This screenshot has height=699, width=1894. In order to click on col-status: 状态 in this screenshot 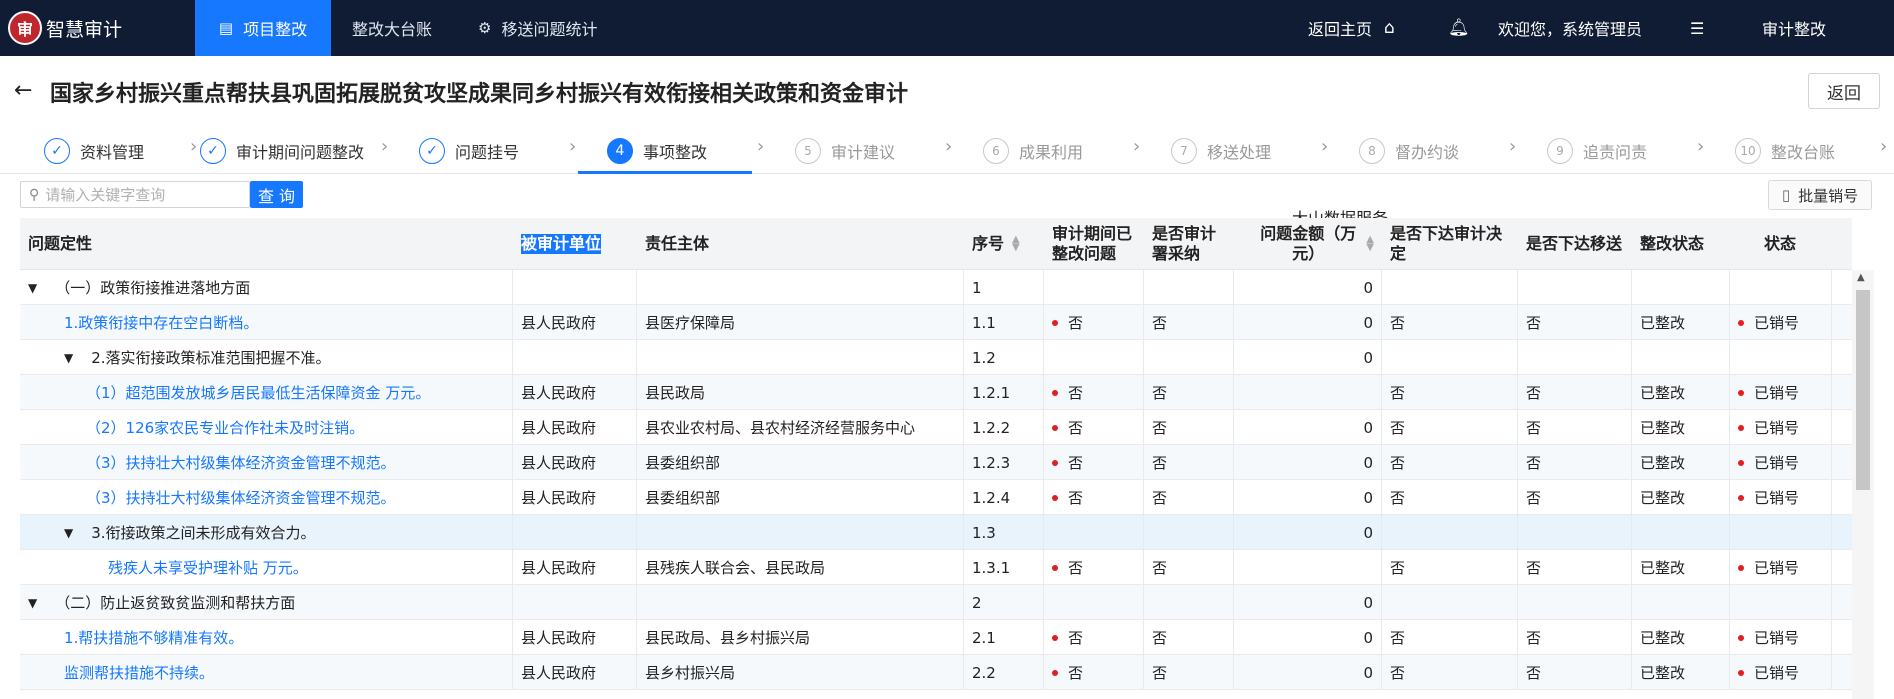, I will do `click(1781, 244)`.